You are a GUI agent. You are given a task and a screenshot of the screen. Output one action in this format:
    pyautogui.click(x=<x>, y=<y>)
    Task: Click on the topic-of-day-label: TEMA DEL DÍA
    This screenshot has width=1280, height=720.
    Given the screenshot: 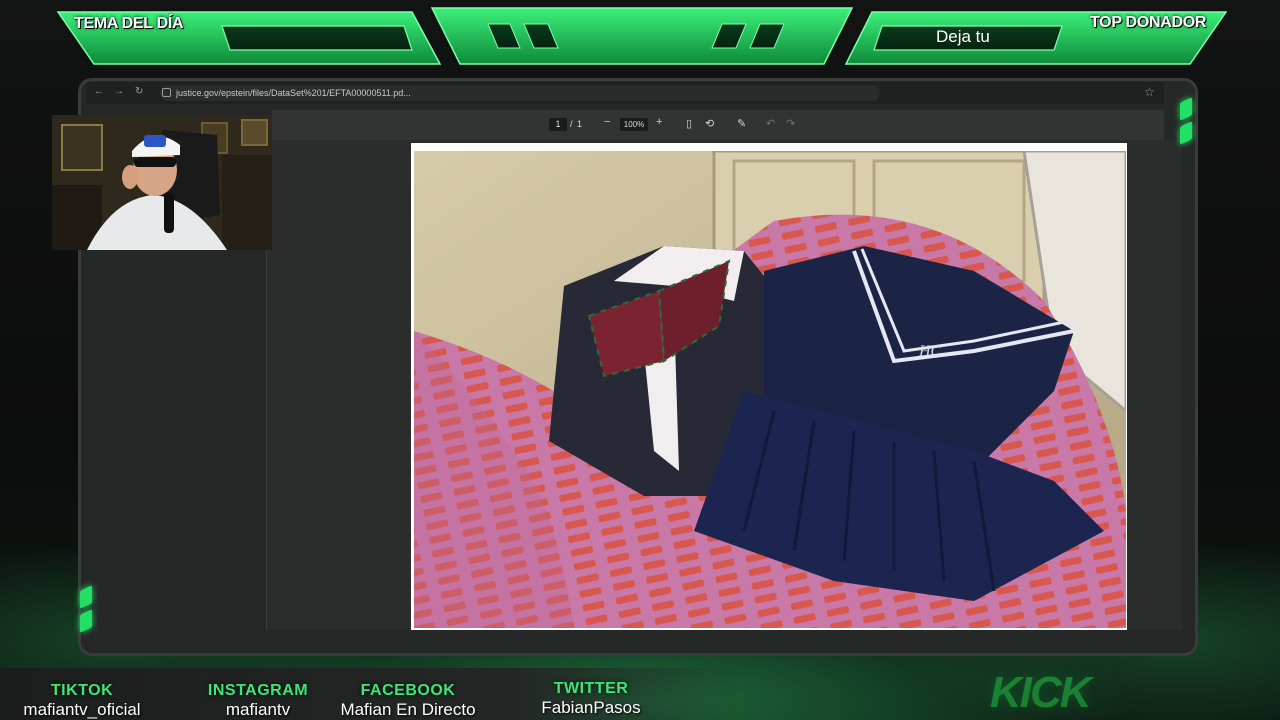 What is the action you would take?
    pyautogui.click(x=129, y=23)
    